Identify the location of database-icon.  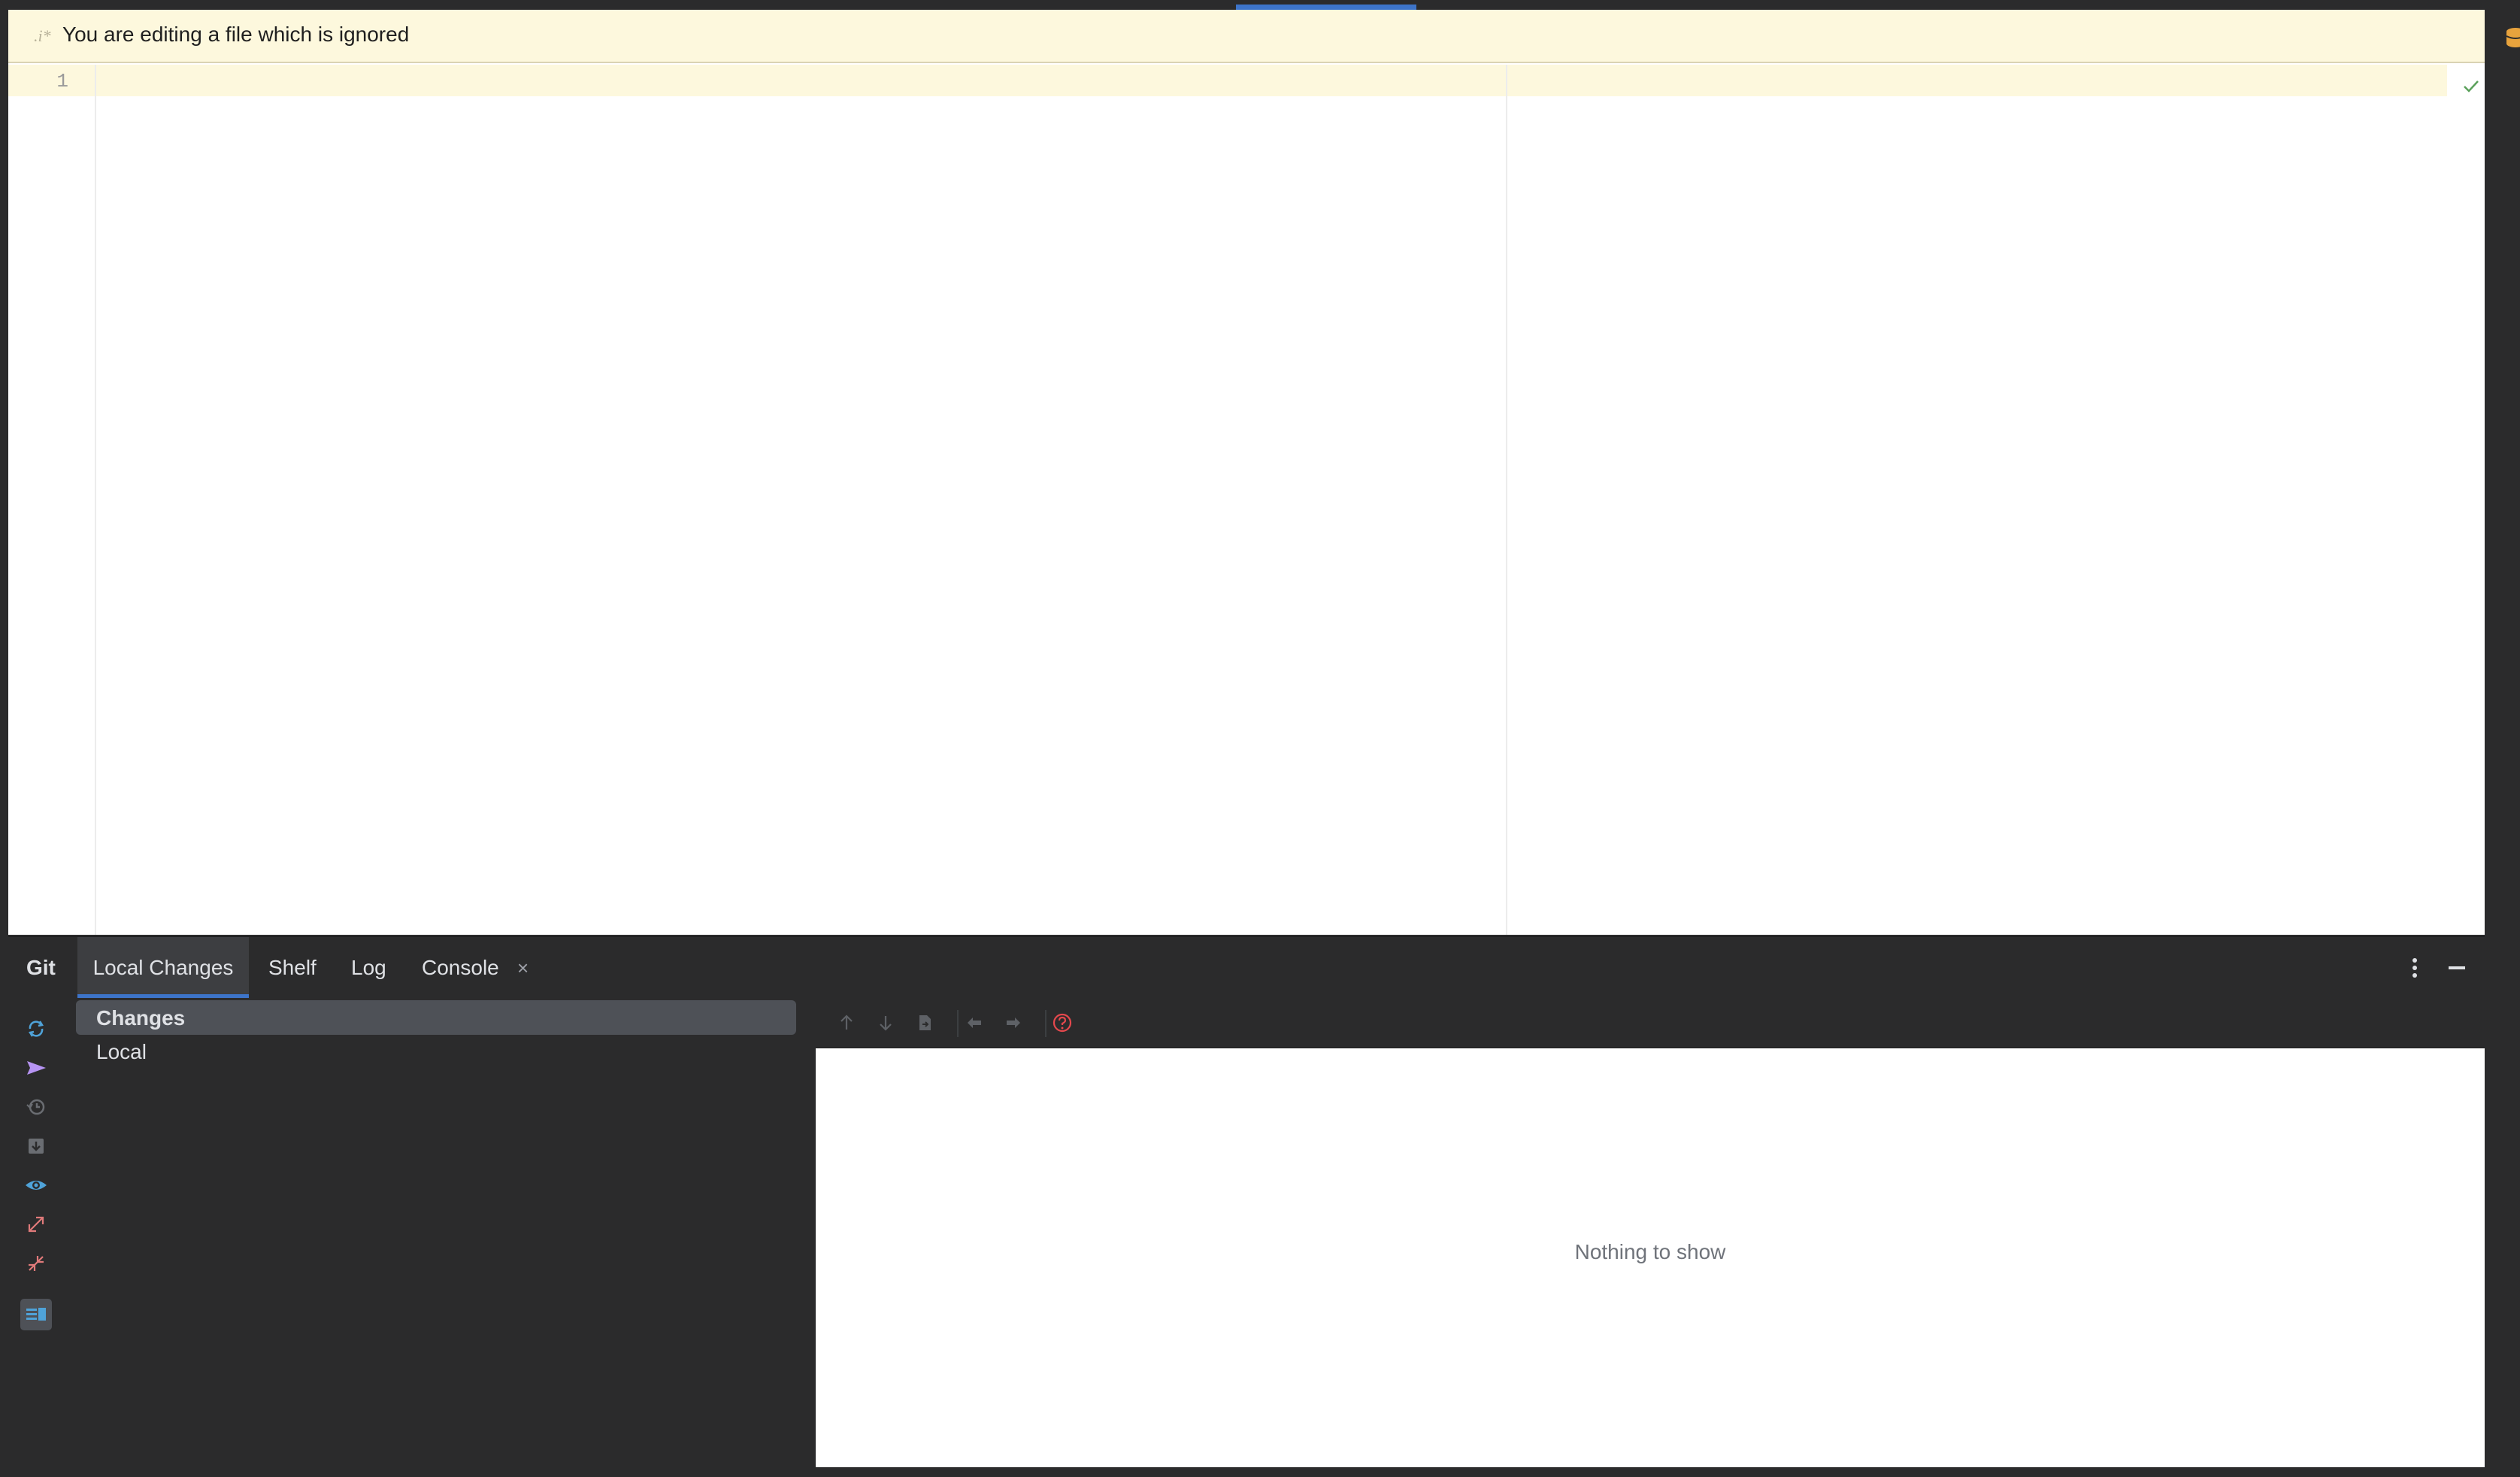
(2510, 38).